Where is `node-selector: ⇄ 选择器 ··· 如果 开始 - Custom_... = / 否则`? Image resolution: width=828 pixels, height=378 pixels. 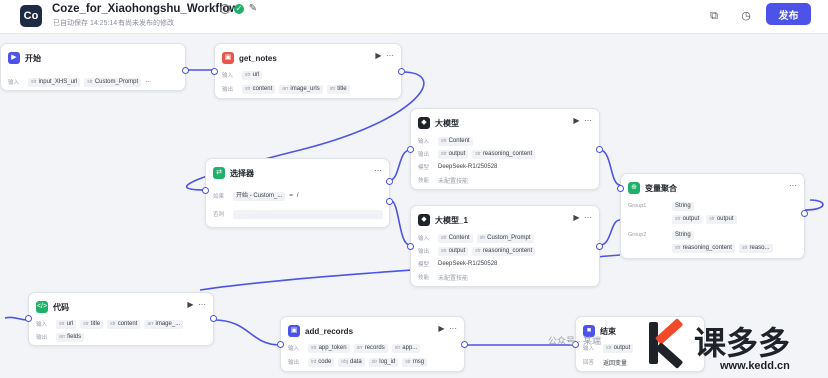 node-selector: ⇄ 选择器 ··· 如果 开始 - Custom_... = / 否则 is located at coordinates (297, 193).